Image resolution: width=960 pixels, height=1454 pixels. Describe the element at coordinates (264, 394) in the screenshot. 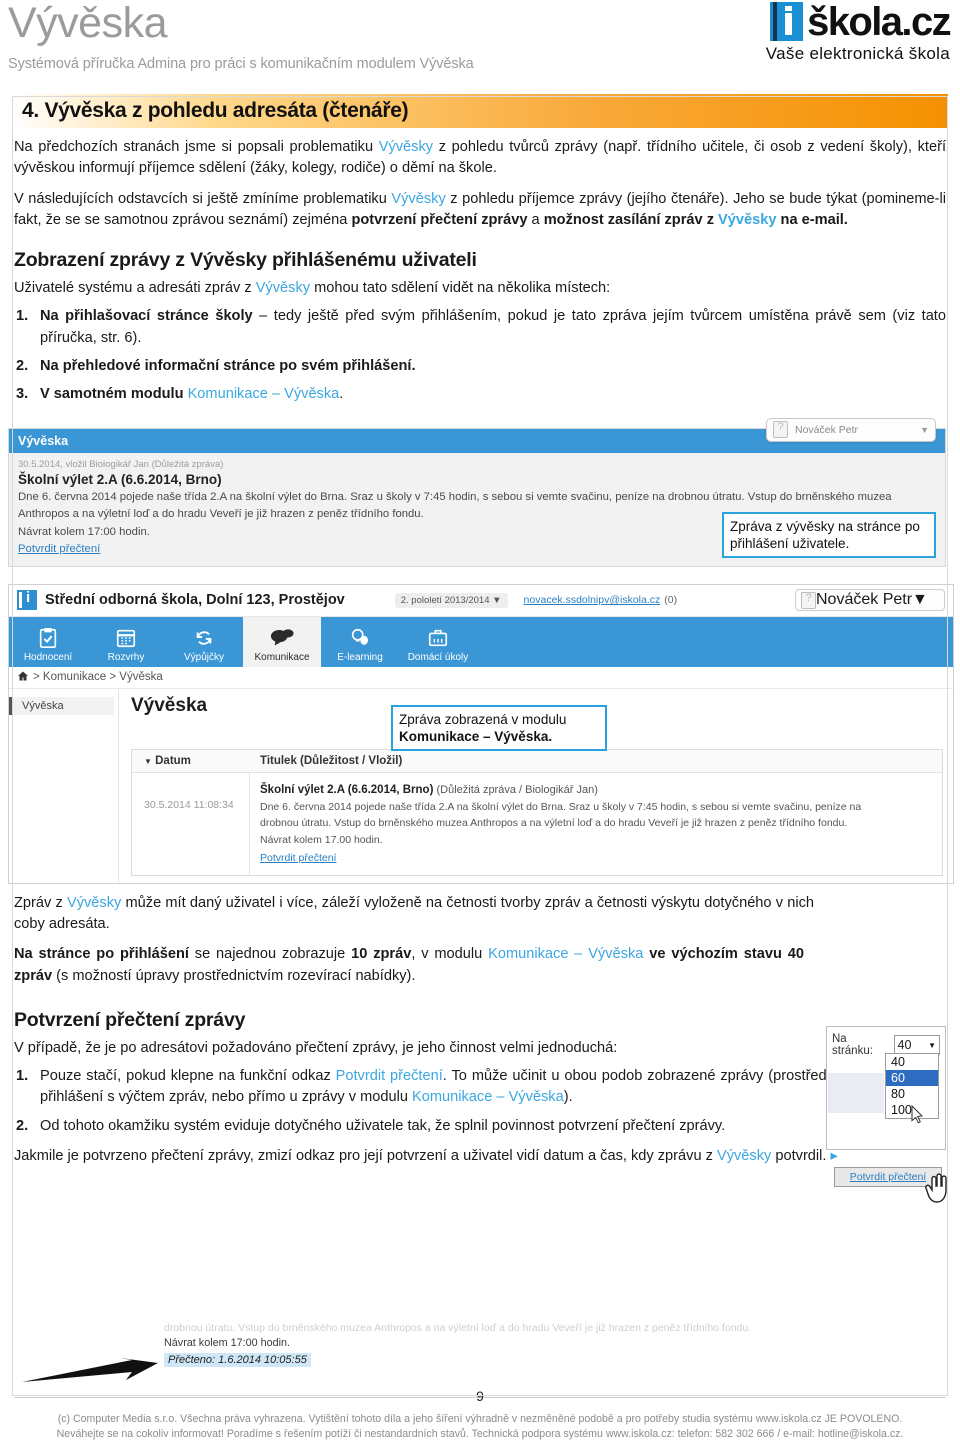

I see `list-item-link: Komunikace – Vývěska` at that location.